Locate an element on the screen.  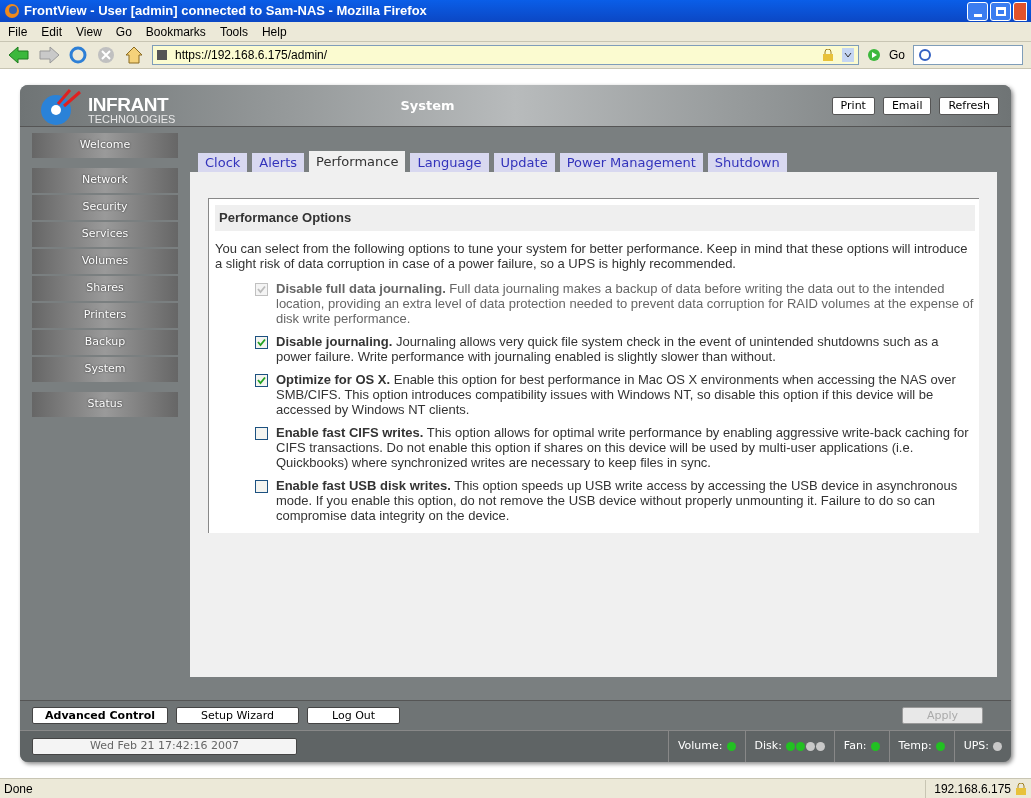
logo-subtitle: TECHNOLOGIES is located at coordinates (132, 119).